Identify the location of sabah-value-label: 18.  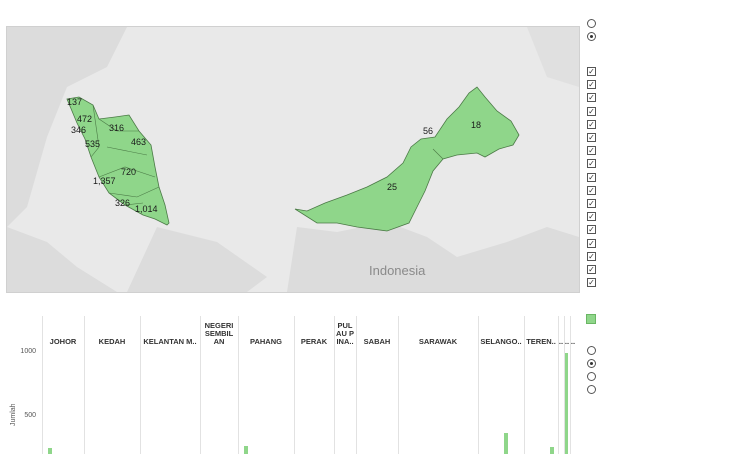
(476, 125).